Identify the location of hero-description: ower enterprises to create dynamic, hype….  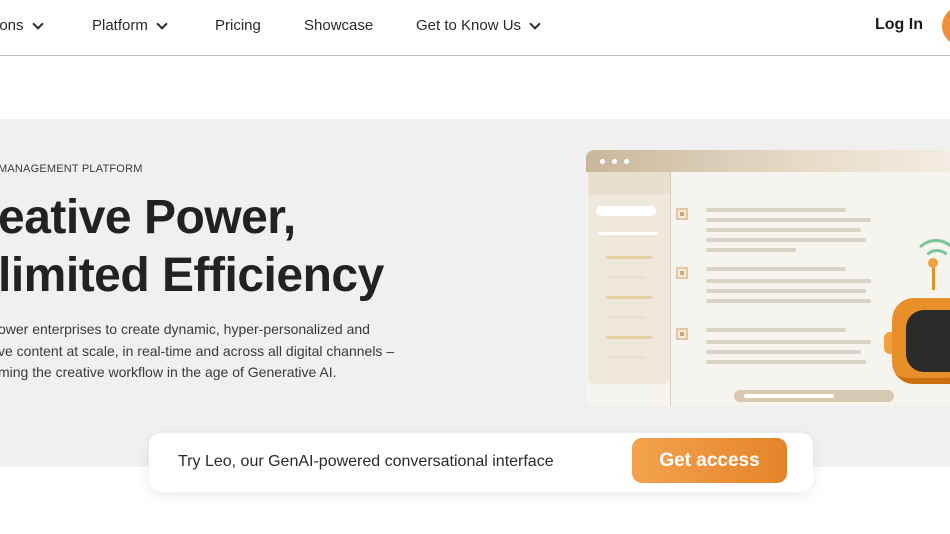
(209, 351).